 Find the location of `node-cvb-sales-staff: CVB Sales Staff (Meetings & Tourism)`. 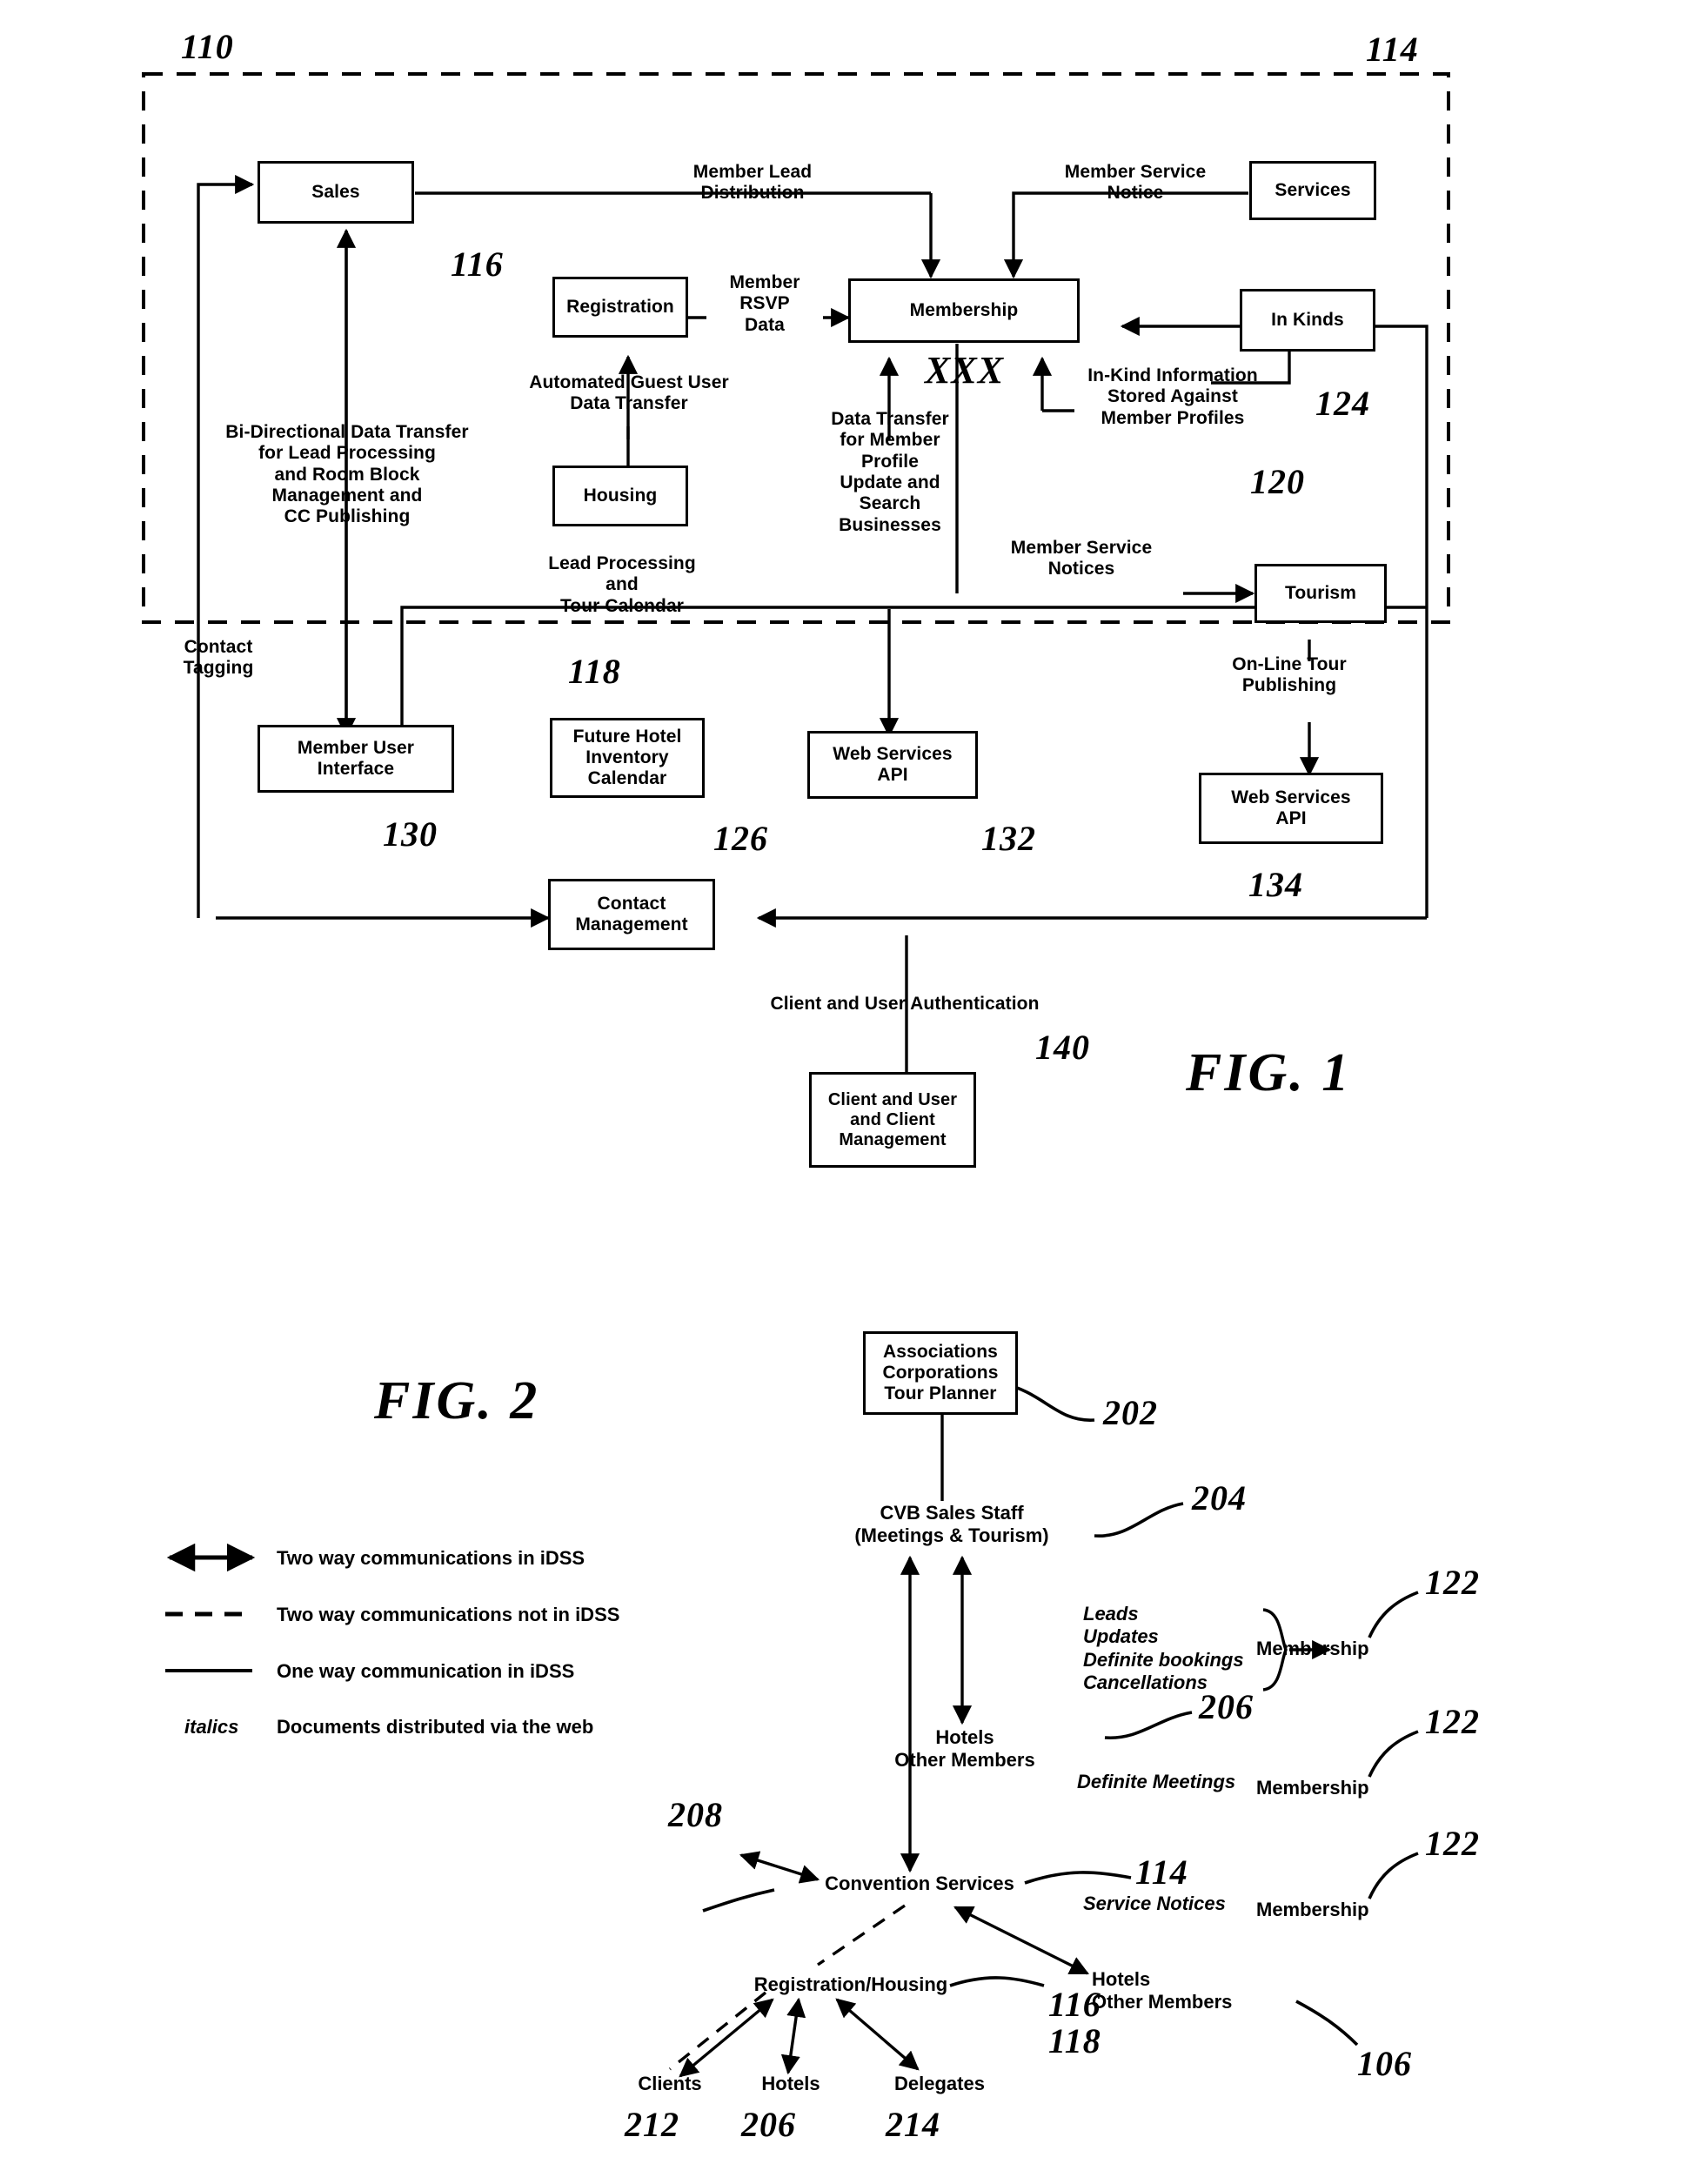

node-cvb-sales-staff: CVB Sales Staff (Meetings & Tourism) is located at coordinates (951, 1524).